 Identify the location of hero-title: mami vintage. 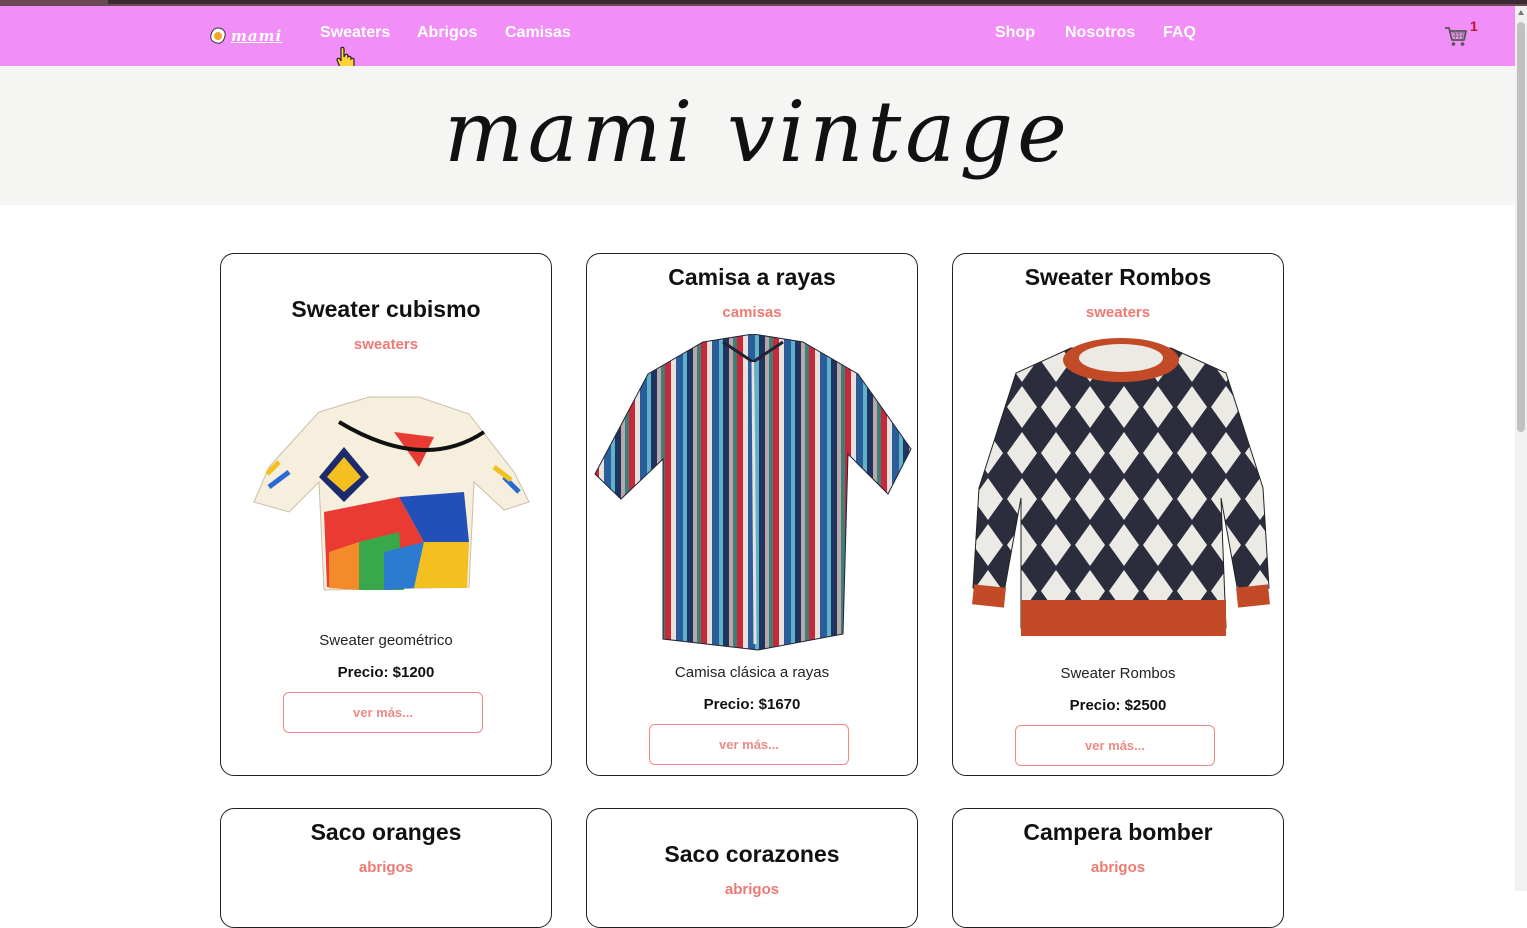
(757, 132).